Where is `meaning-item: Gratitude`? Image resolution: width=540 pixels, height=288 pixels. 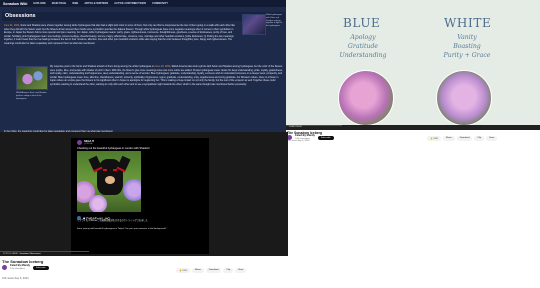 meaning-item: Gratitude is located at coordinates (363, 46).